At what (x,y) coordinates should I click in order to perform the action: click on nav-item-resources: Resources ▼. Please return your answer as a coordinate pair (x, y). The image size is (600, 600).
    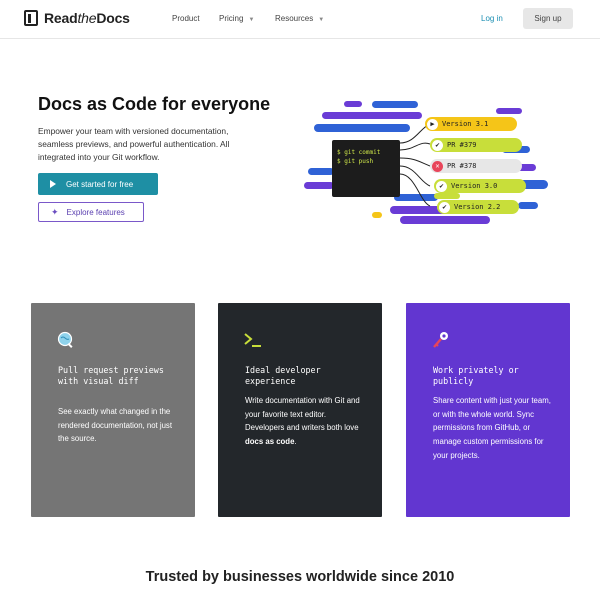
    Looking at the image, I should click on (299, 18).